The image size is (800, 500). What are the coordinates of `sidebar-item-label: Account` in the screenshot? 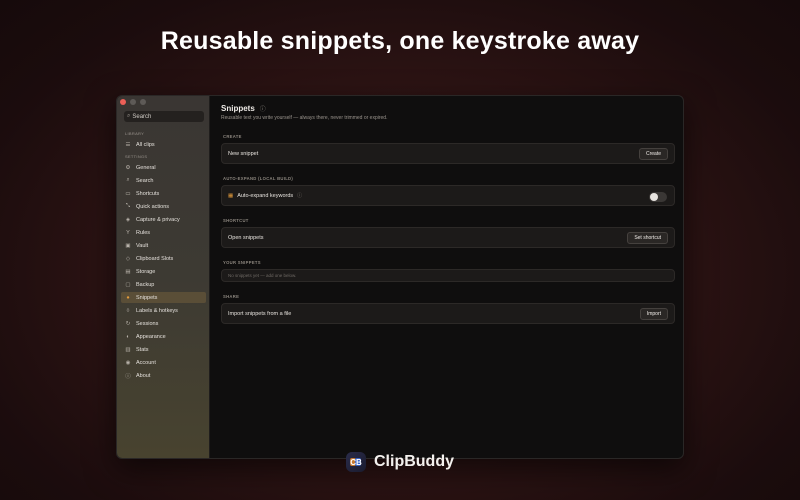 It's located at (146, 362).